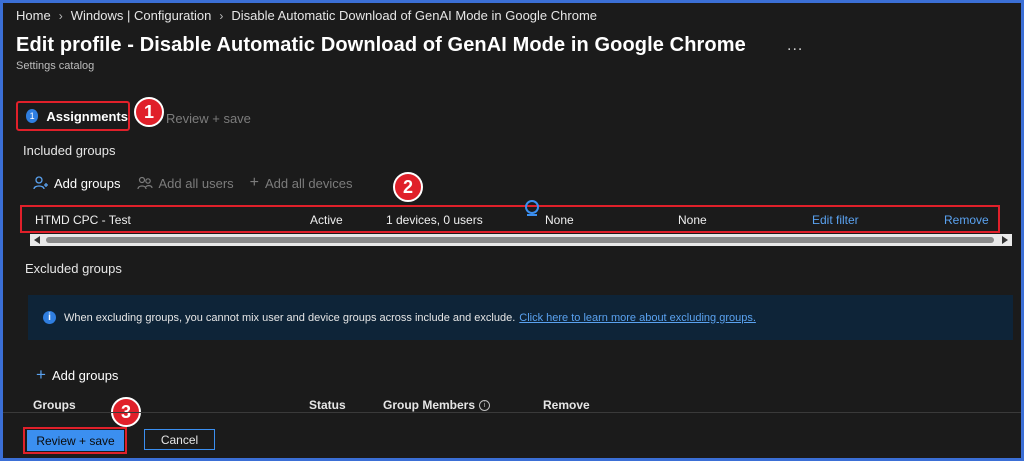  Describe the element at coordinates (49, 317) in the screenshot. I see `info-icon: i` at that location.